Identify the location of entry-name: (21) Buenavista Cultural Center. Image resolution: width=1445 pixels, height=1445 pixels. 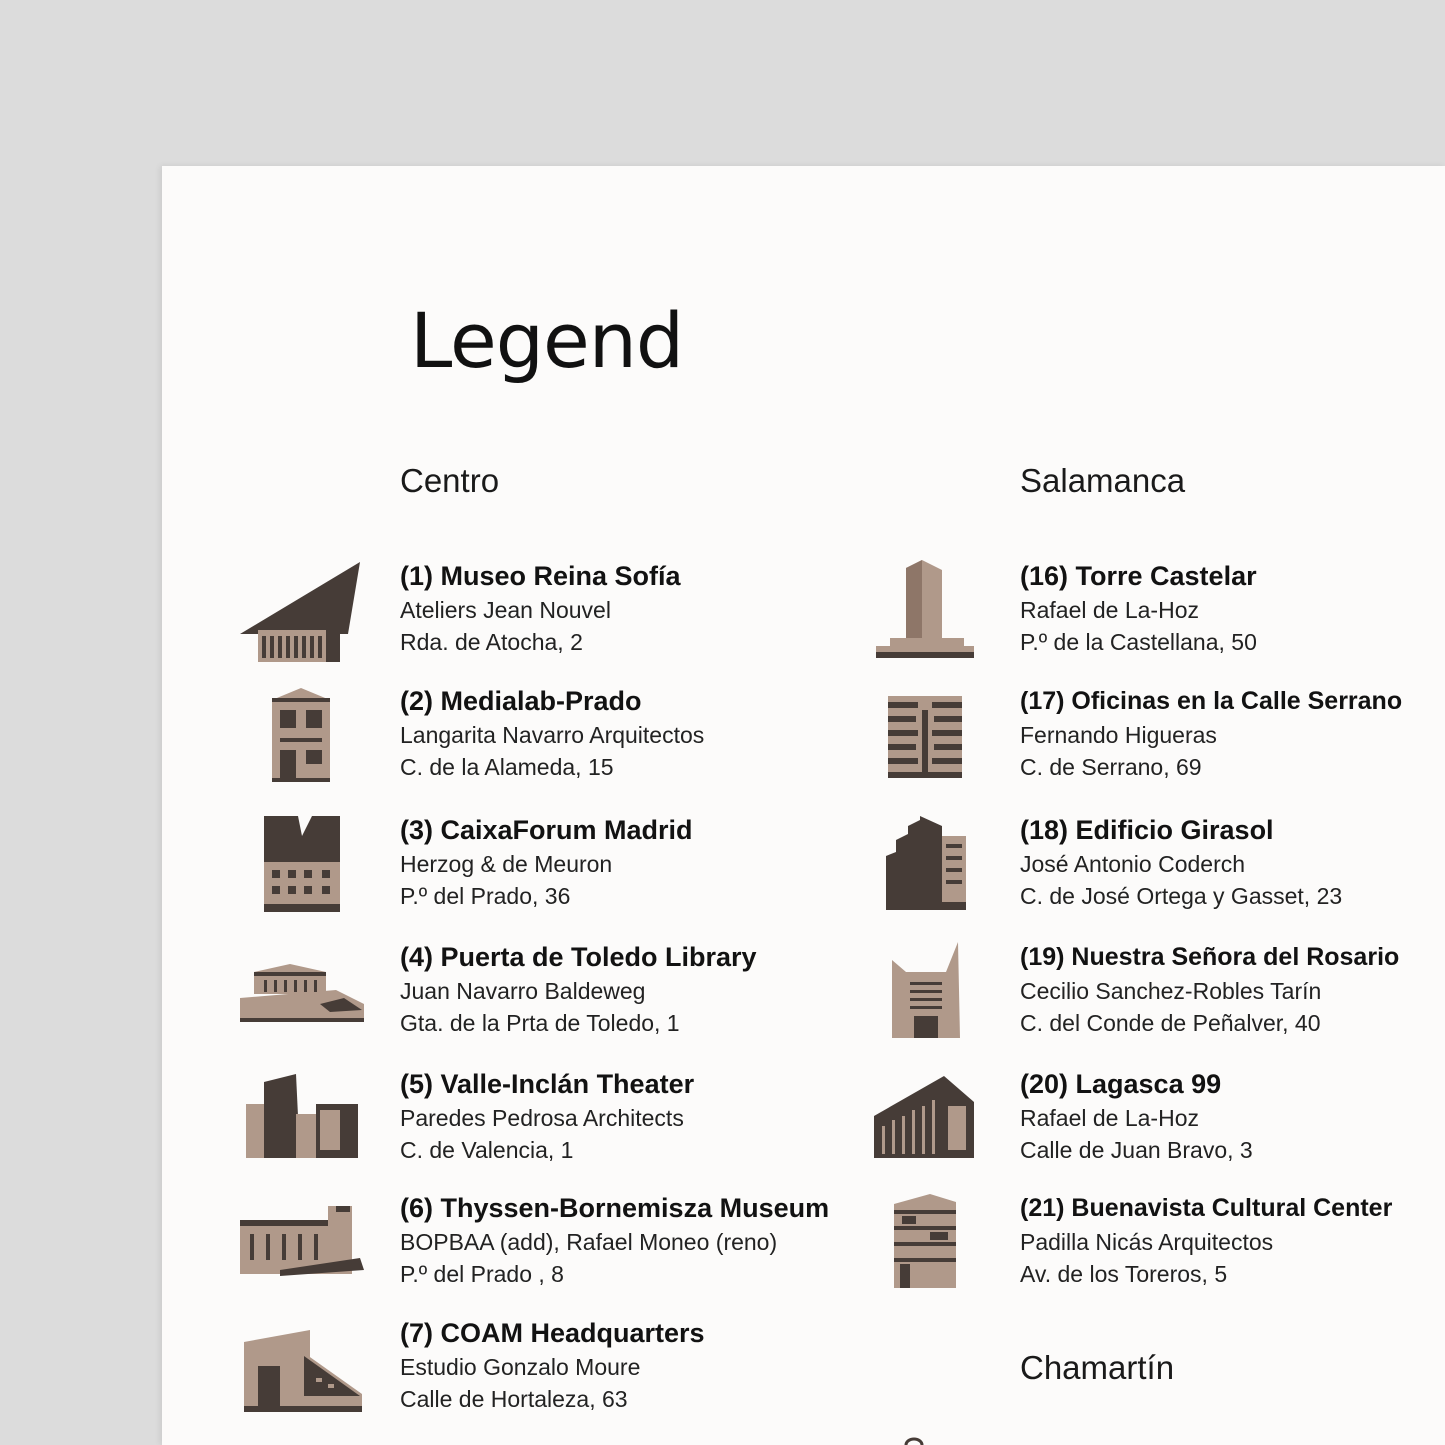
(1206, 1208).